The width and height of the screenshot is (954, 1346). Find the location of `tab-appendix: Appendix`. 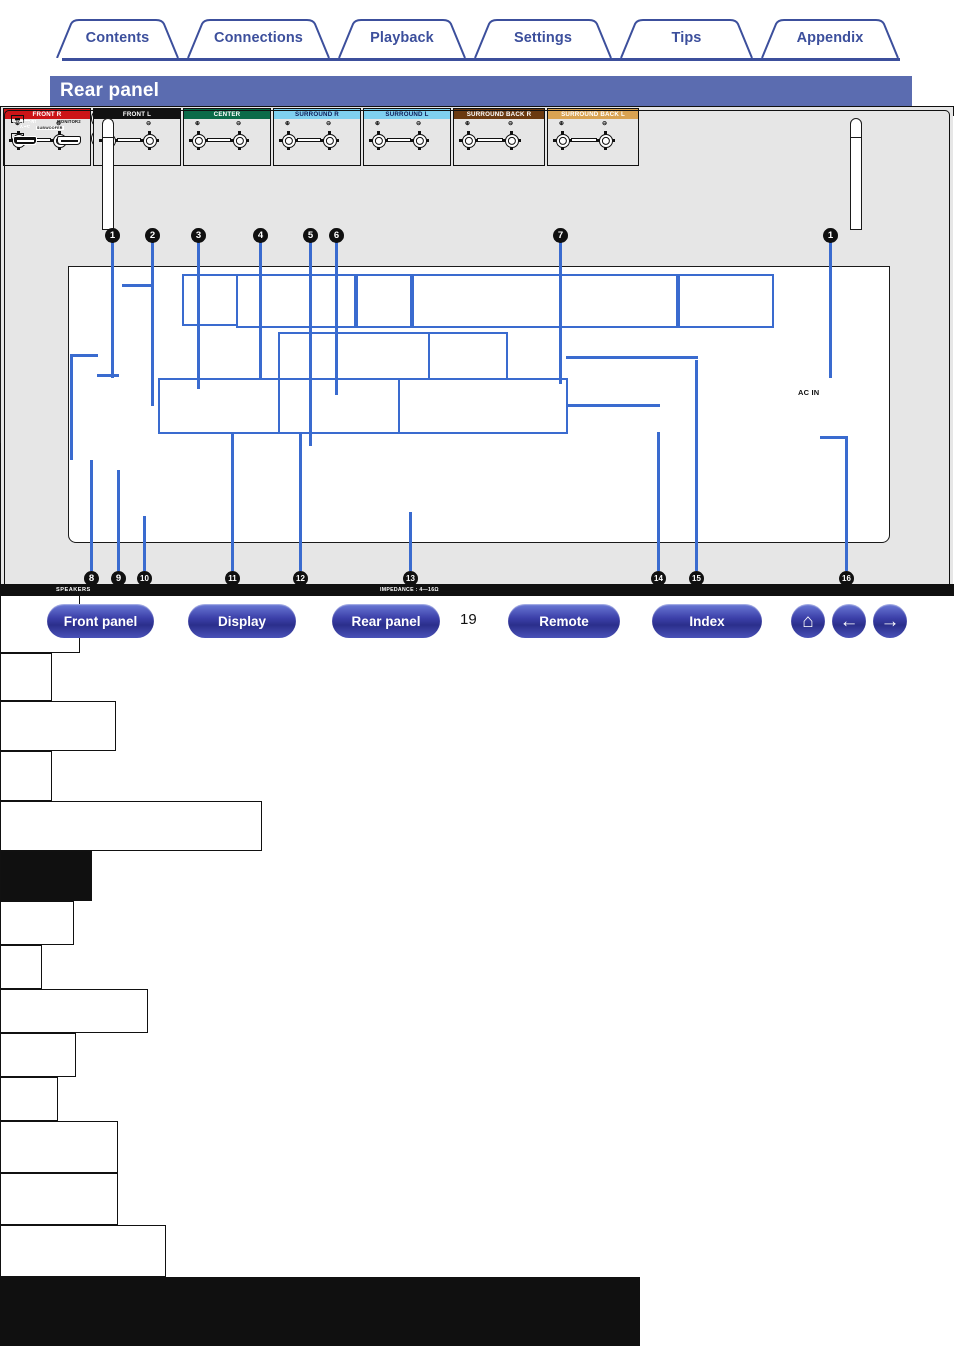

tab-appendix: Appendix is located at coordinates (830, 38).